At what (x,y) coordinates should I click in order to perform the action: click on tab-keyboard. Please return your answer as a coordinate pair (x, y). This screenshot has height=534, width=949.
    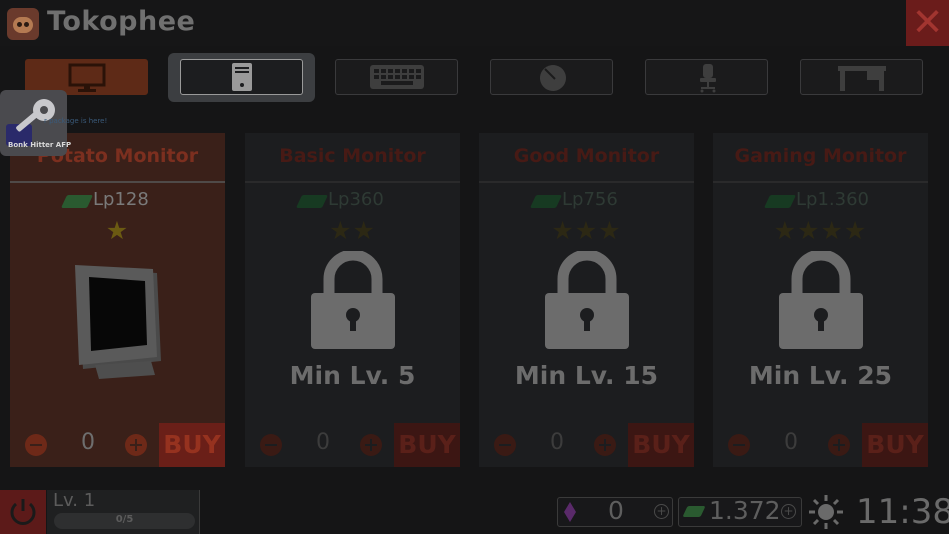
    Looking at the image, I should click on (396, 77).